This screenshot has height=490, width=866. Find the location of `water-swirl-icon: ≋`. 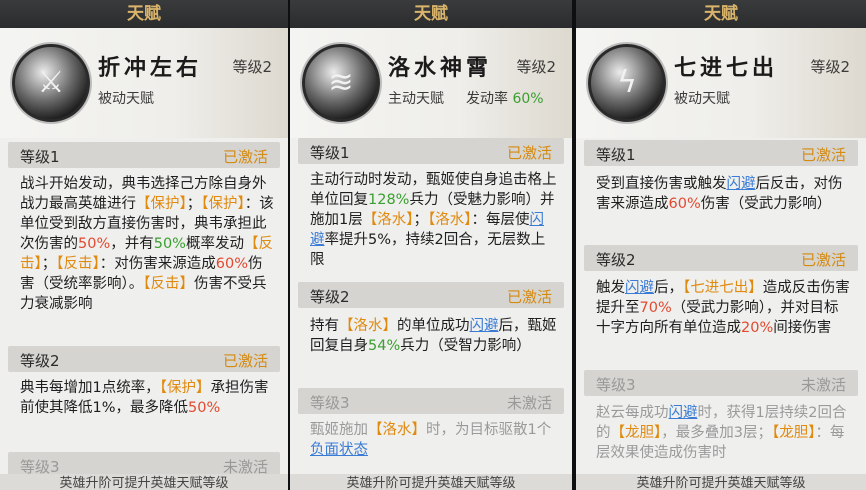

water-swirl-icon: ≋ is located at coordinates (341, 83).